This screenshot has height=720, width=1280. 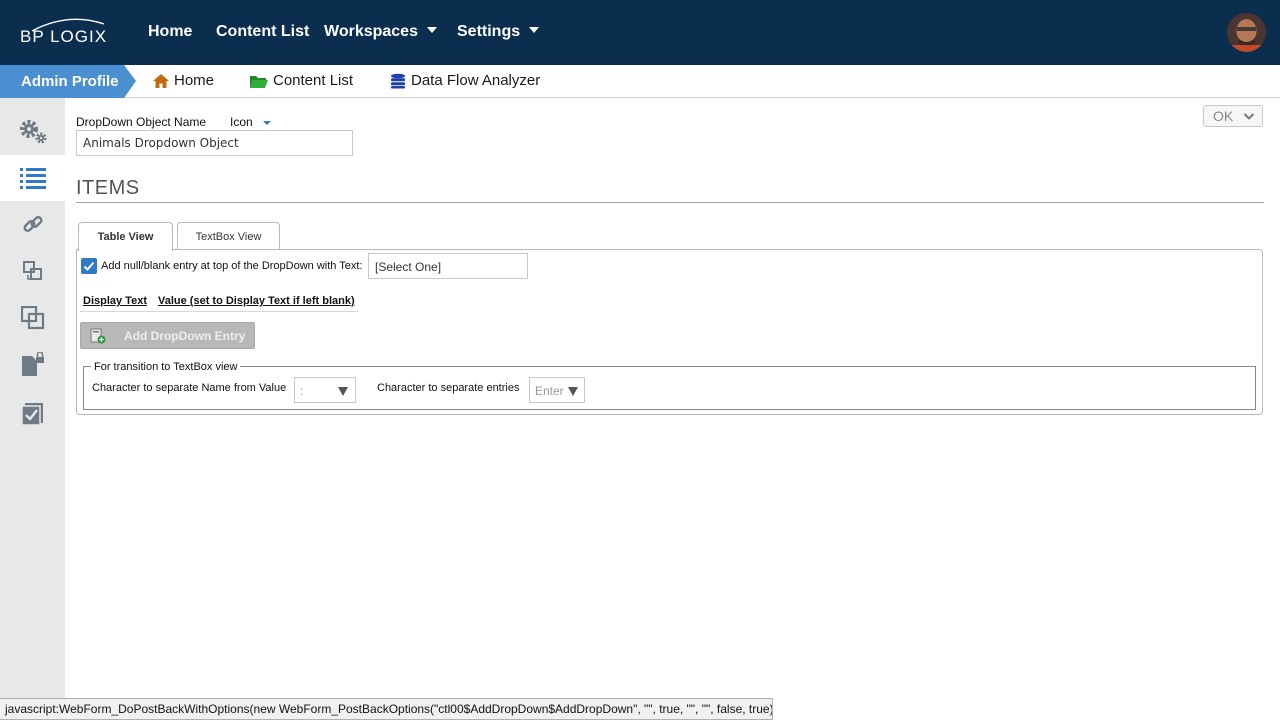 What do you see at coordinates (185, 336) in the screenshot?
I see `add-dropdown-entry-label: Add DropDown Entry` at bounding box center [185, 336].